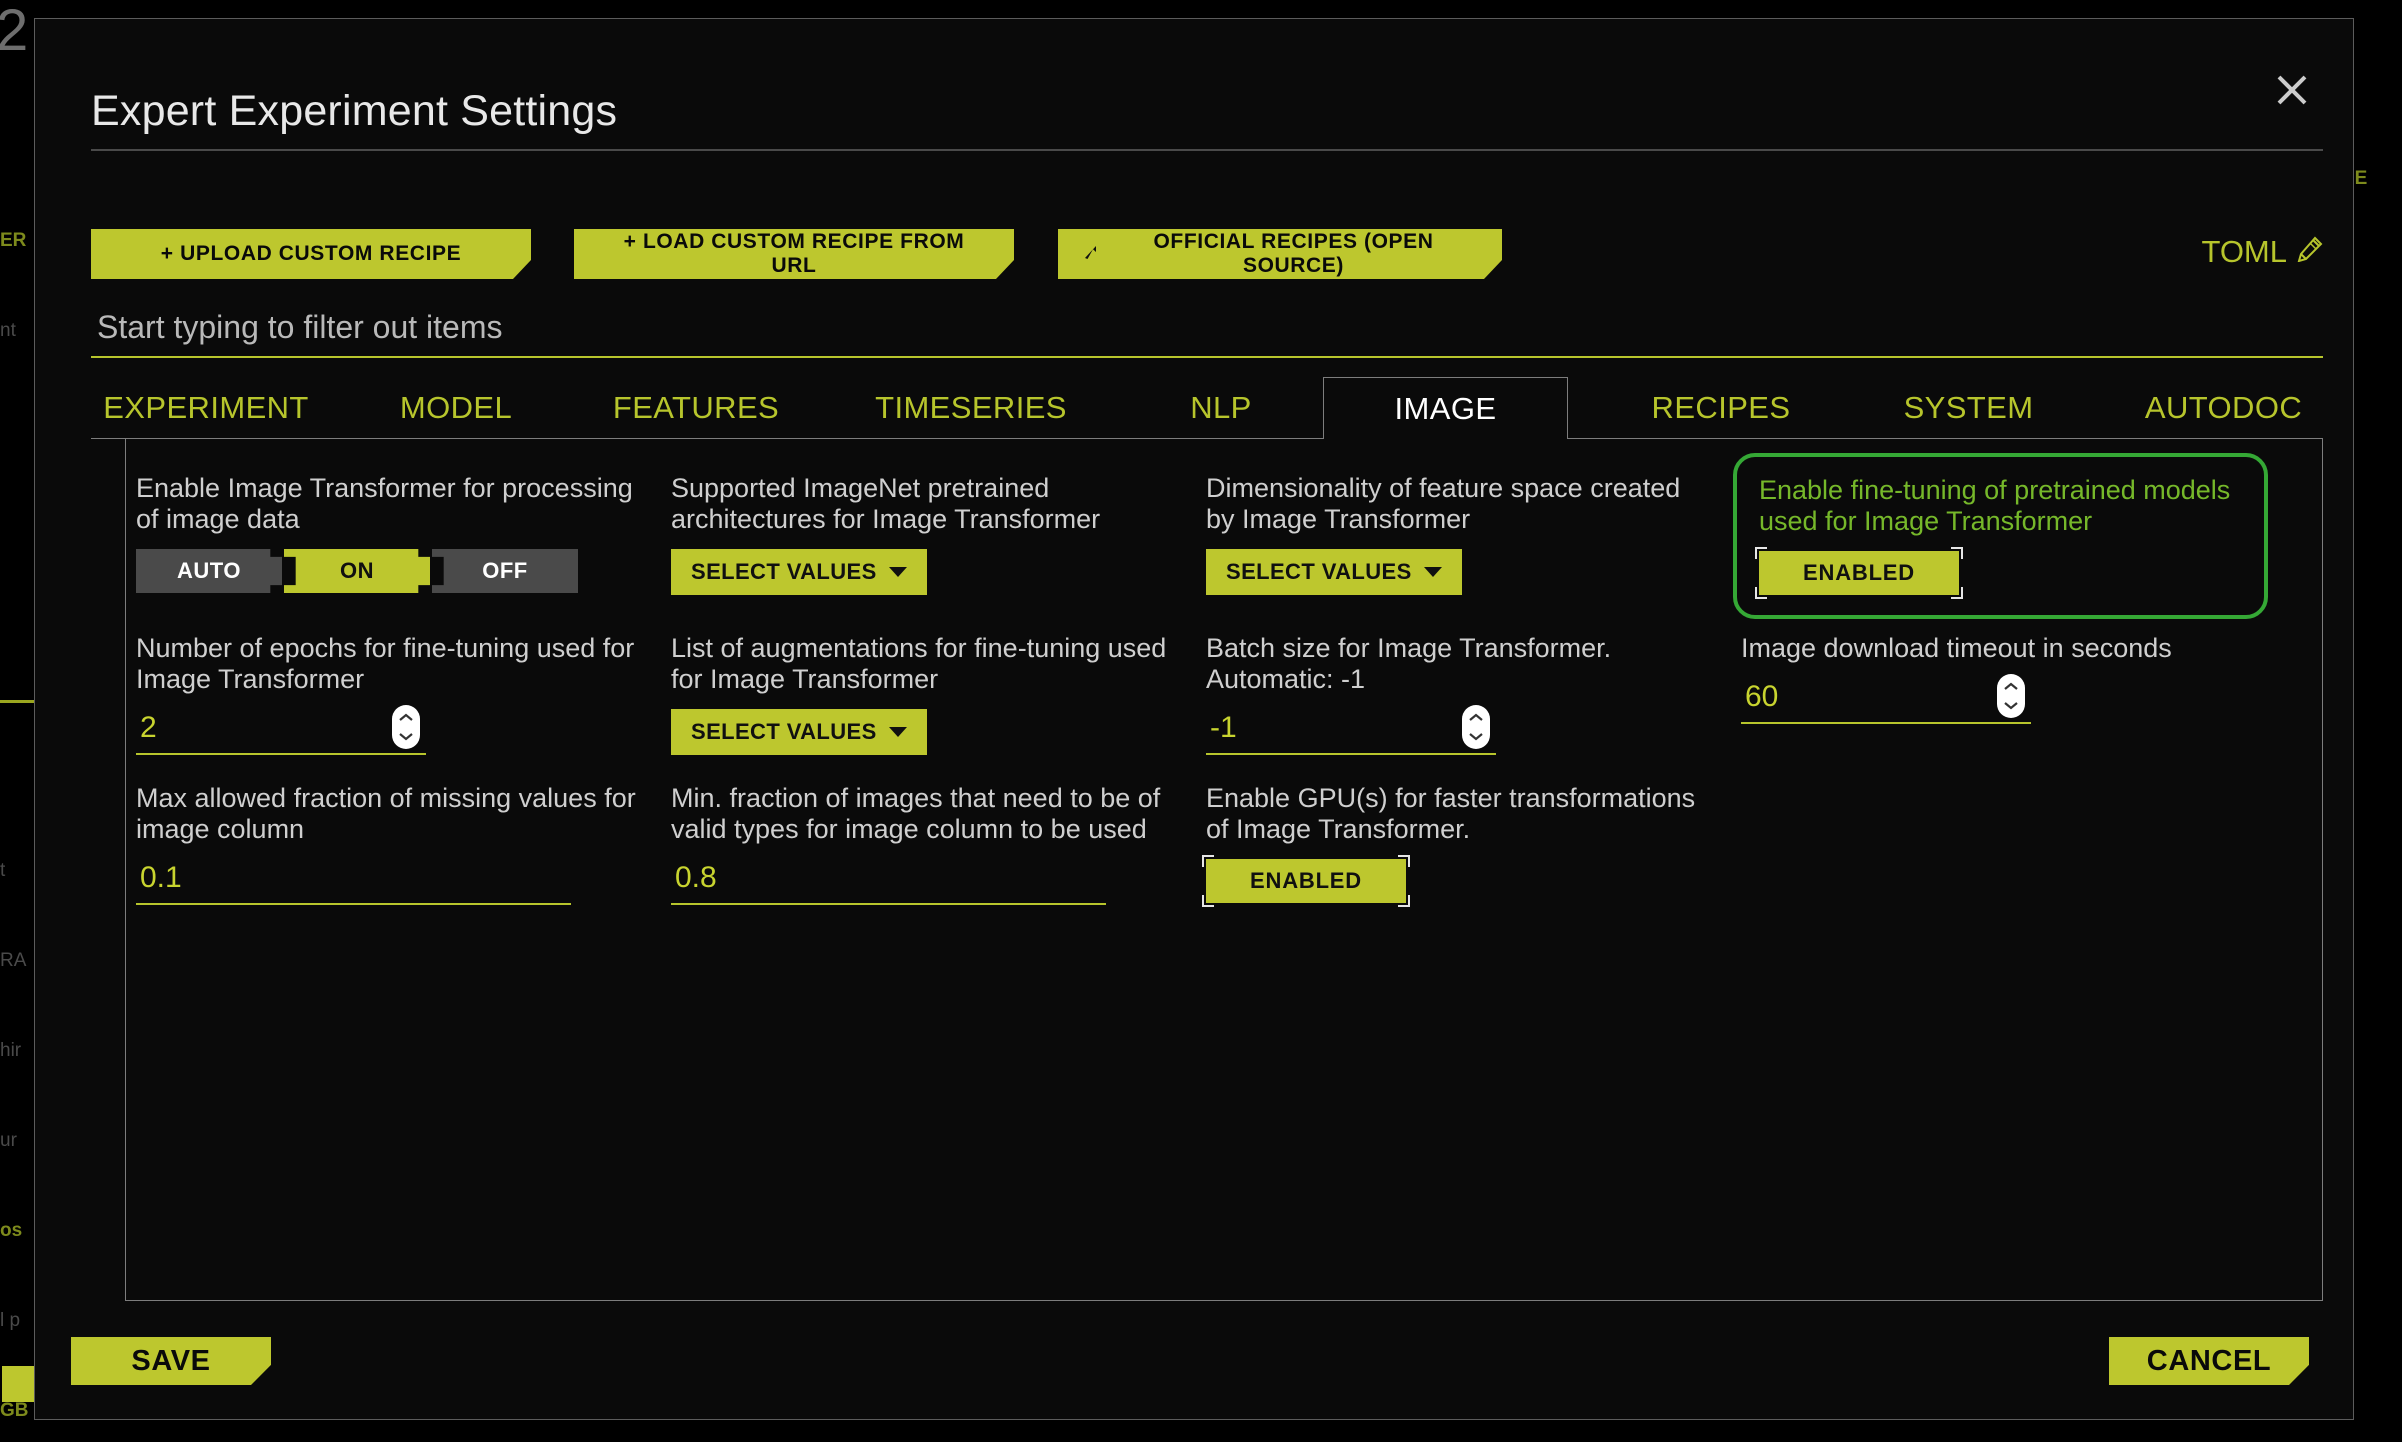  What do you see at coordinates (1221, 408) in the screenshot?
I see `tab-nlp: NLP` at bounding box center [1221, 408].